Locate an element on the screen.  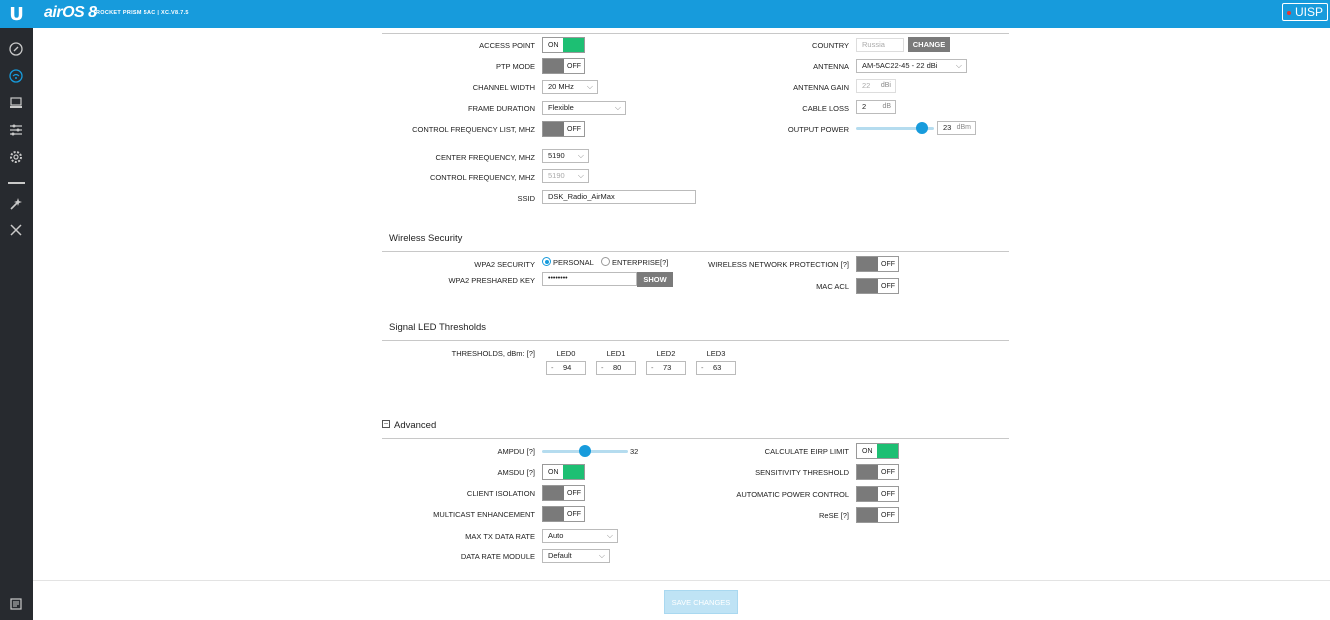
rese-toggle: OFF is located at coordinates (877, 515).